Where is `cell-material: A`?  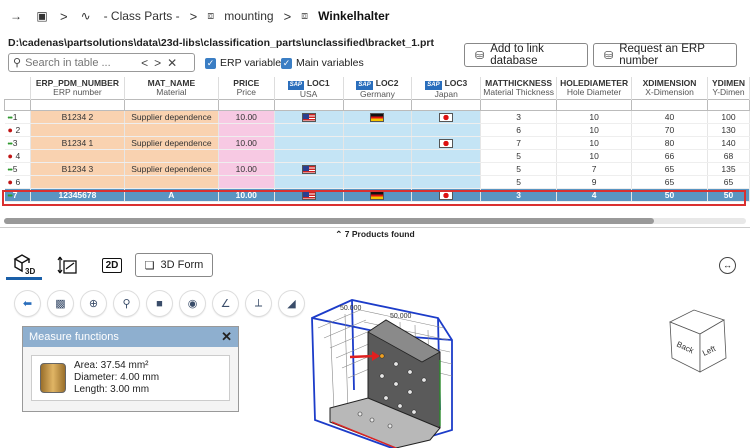
cell-material: A is located at coordinates (171, 195).